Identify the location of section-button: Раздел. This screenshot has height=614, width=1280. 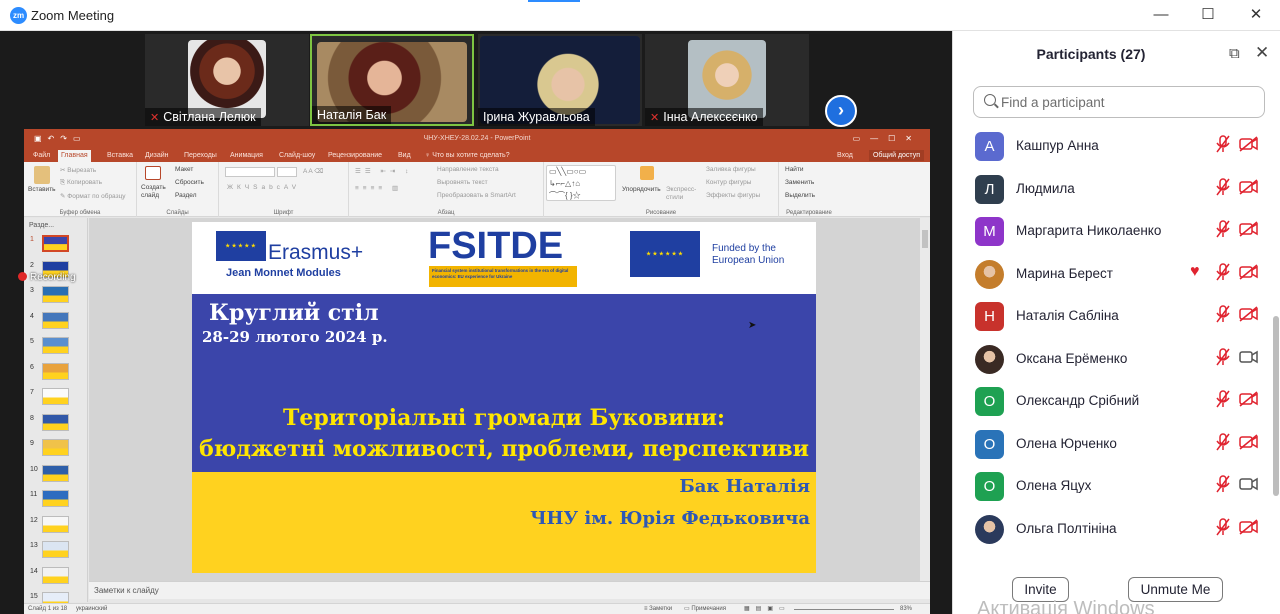
(185, 195).